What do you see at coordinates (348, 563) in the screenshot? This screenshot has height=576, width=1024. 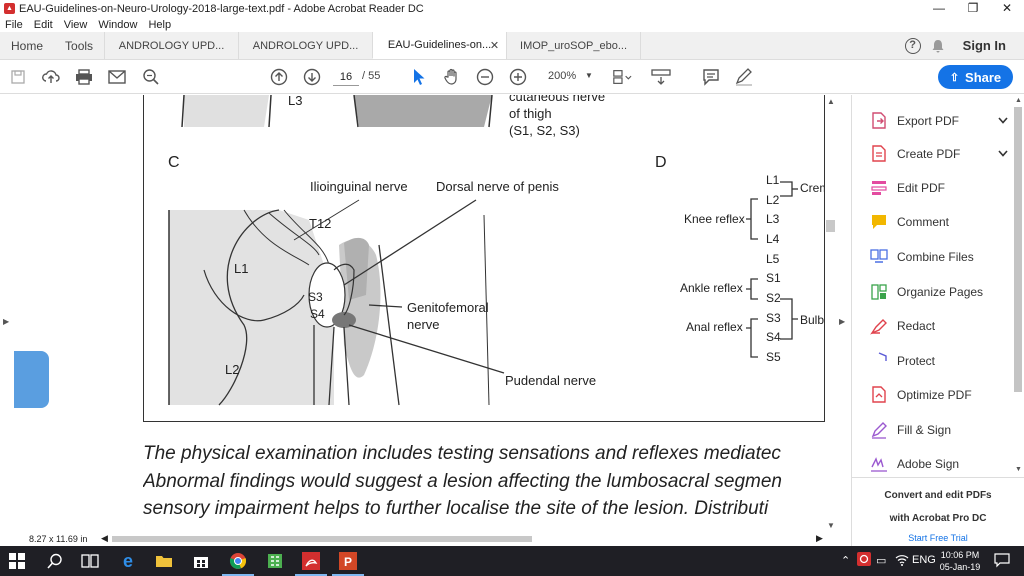 I see `powerpoint-icon: P` at bounding box center [348, 563].